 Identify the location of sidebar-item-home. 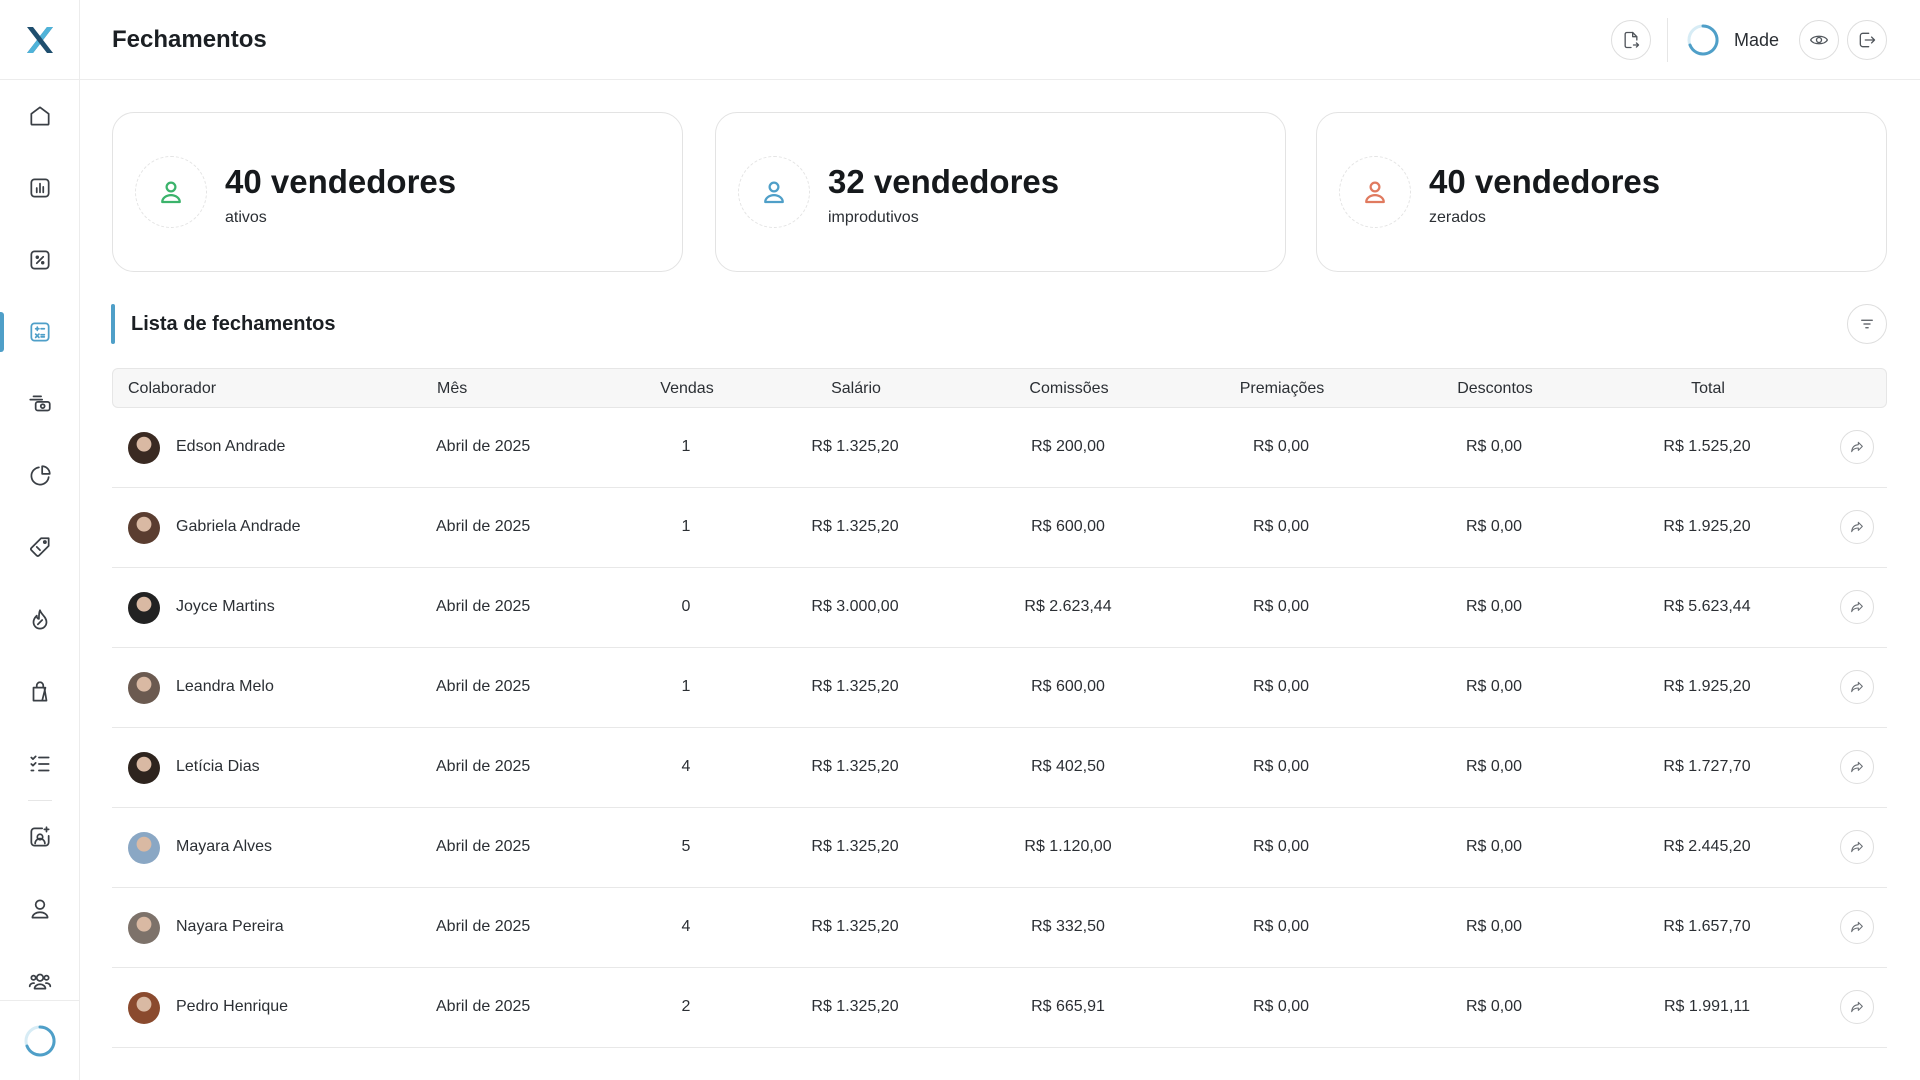
(40, 116).